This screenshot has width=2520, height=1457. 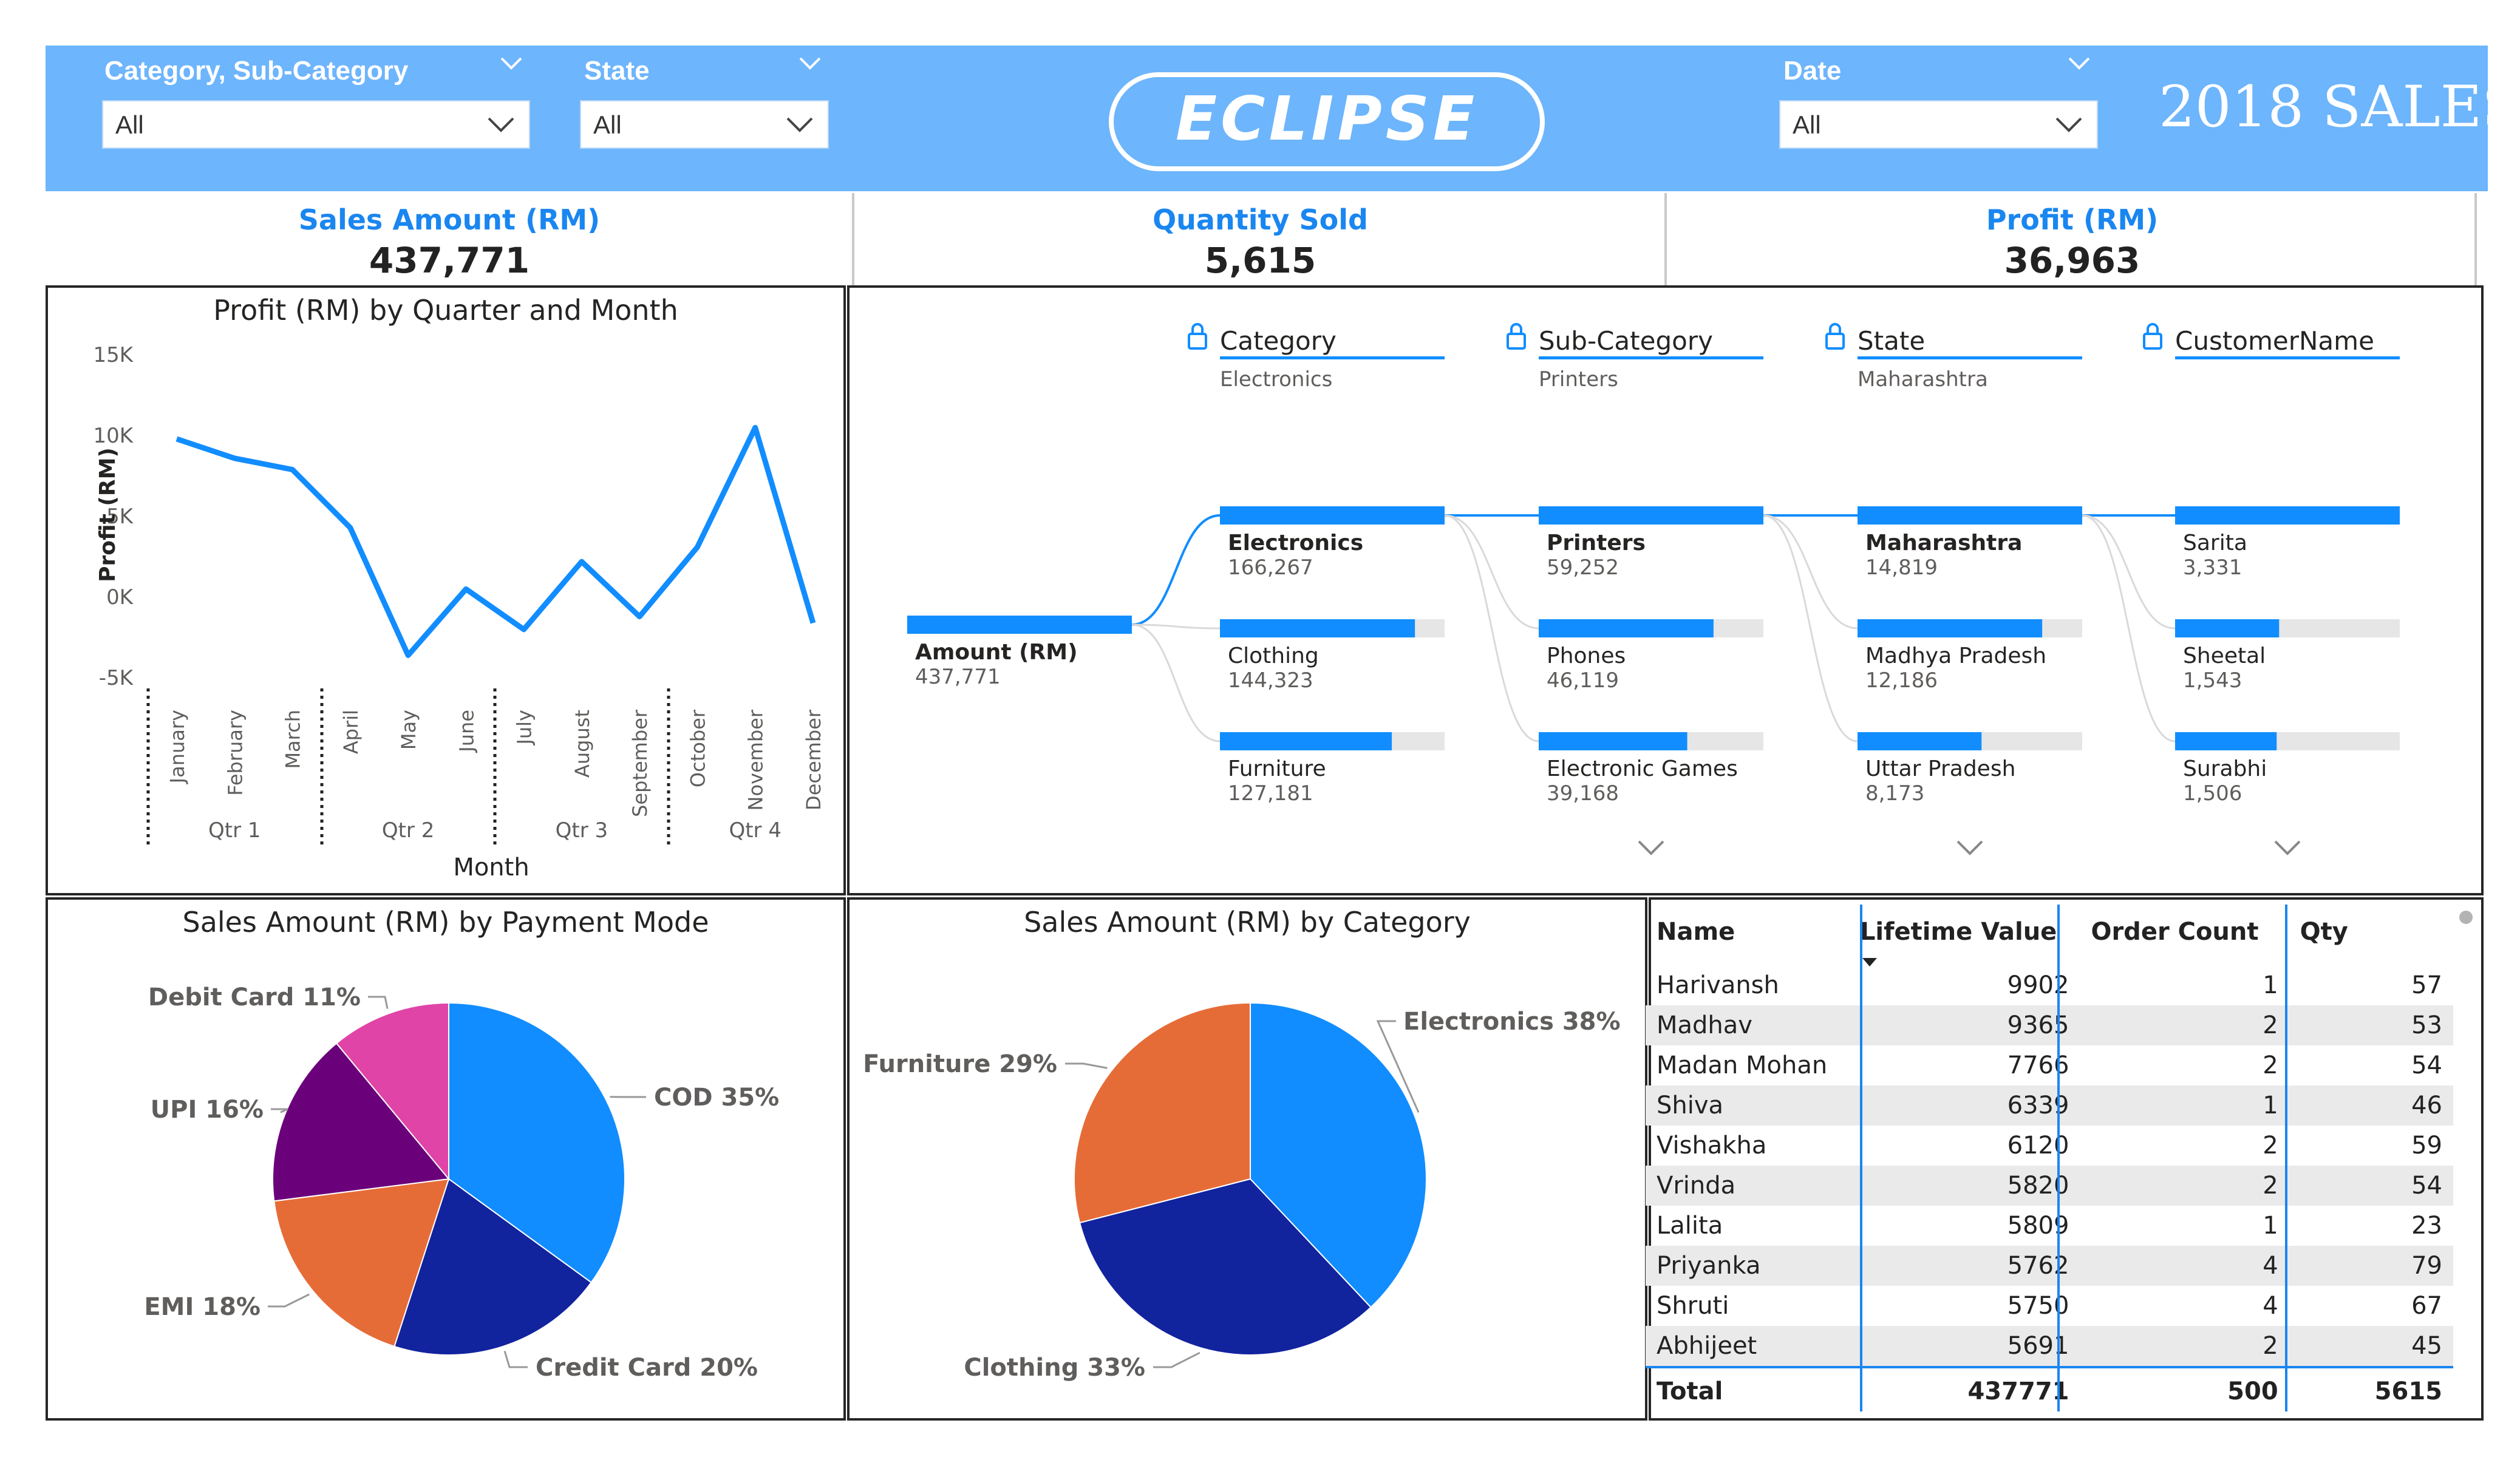 What do you see at coordinates (756, 759) in the screenshot?
I see `month-tick-label: November` at bounding box center [756, 759].